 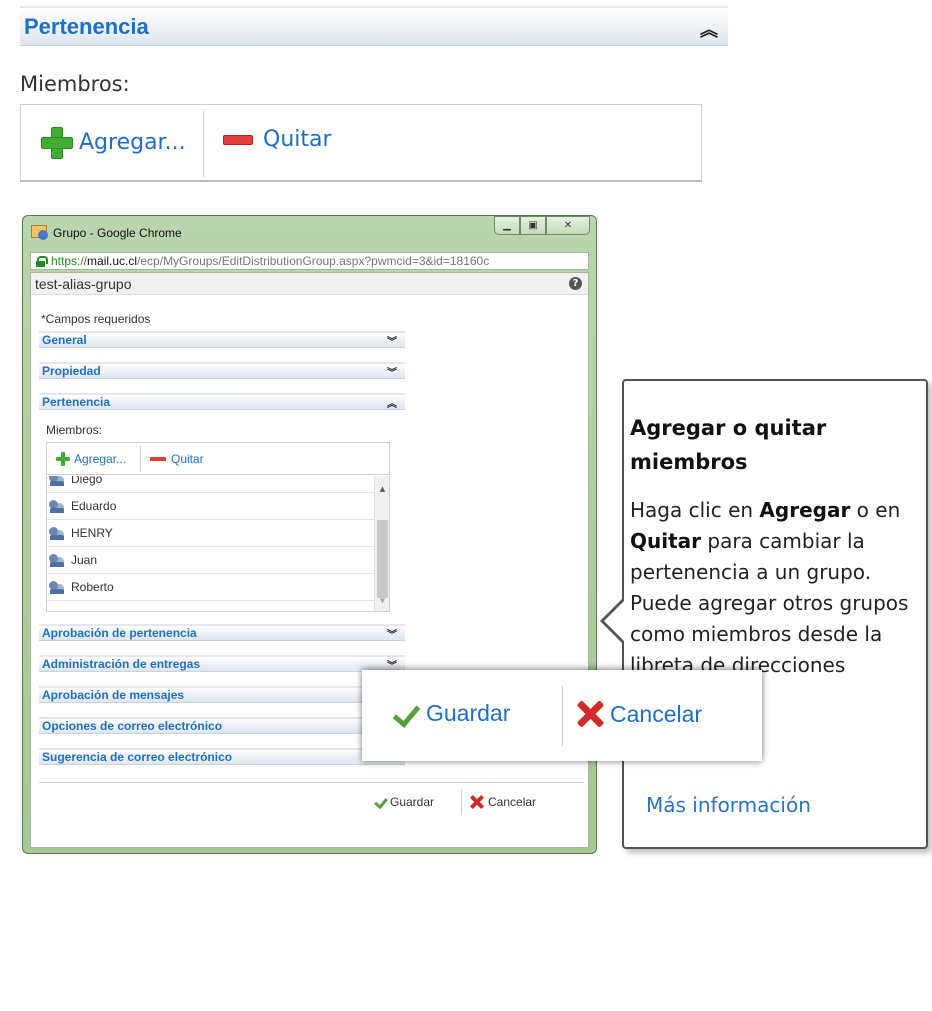 I want to click on lock-icon, so click(x=42, y=261).